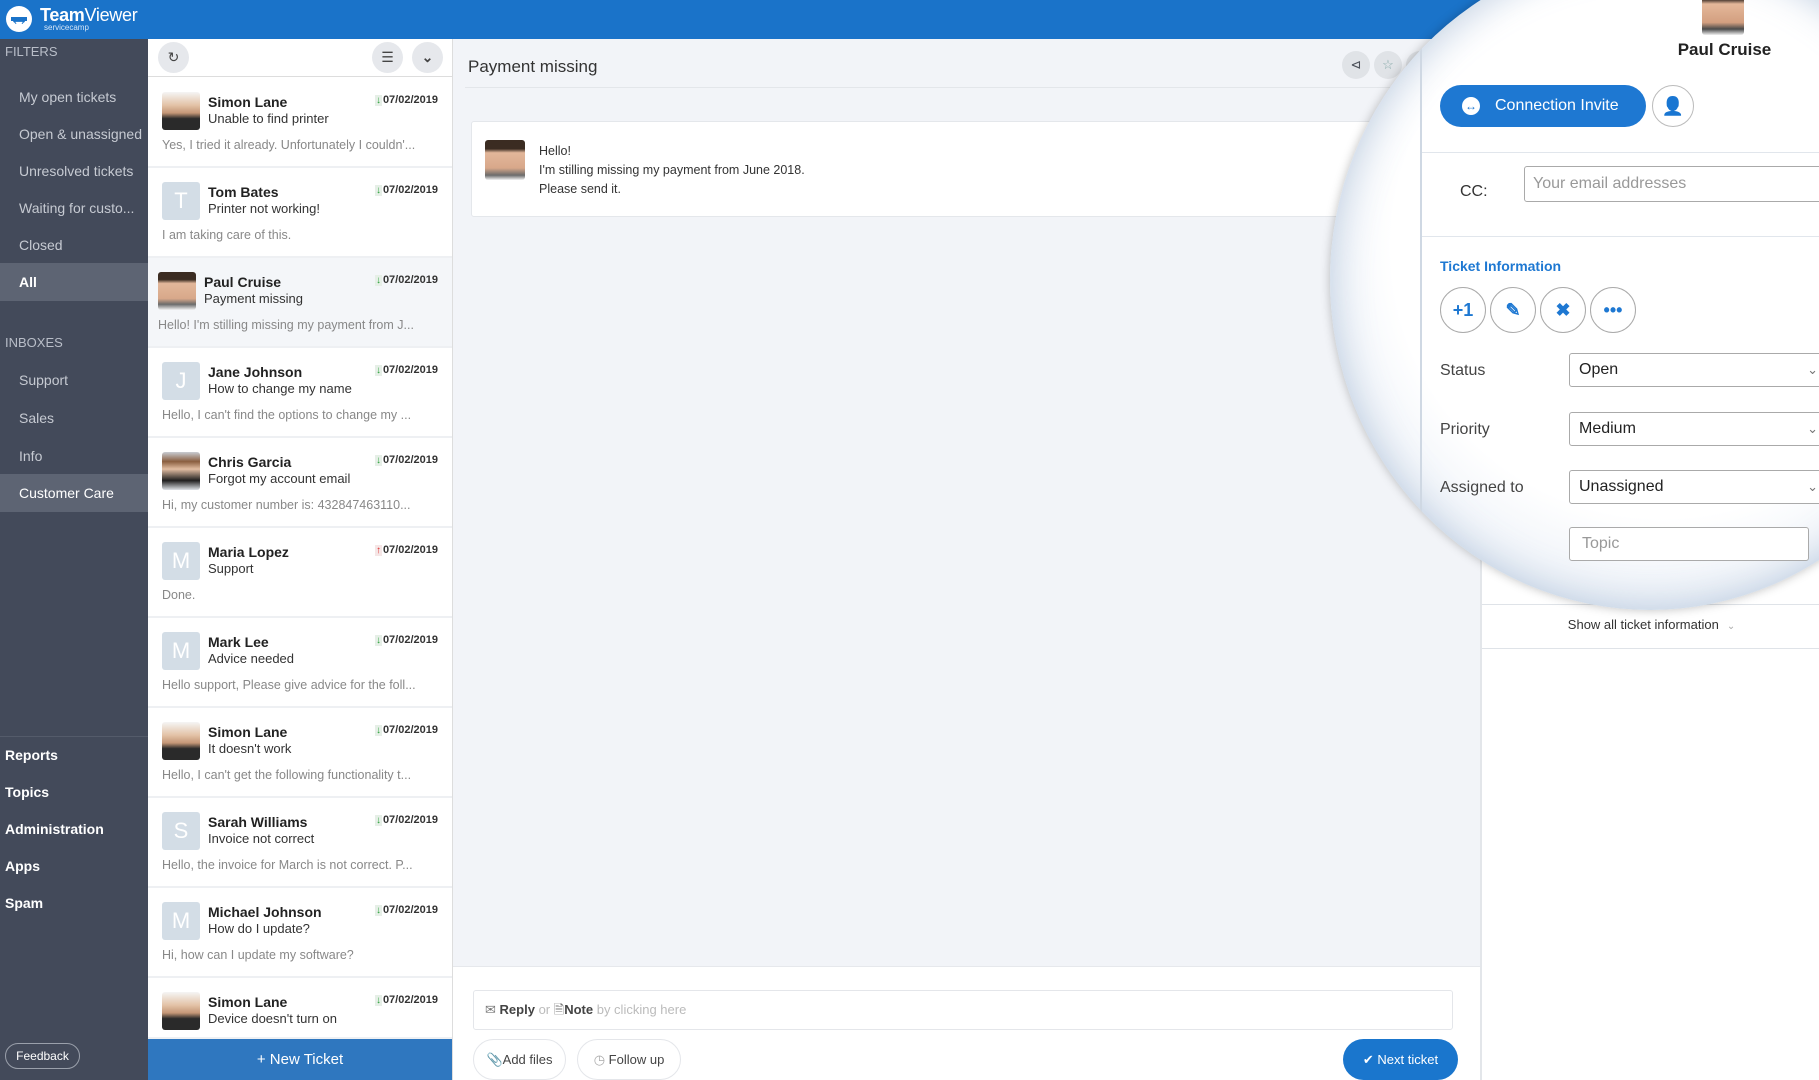 The height and width of the screenshot is (1080, 1819). What do you see at coordinates (517, 1009) in the screenshot?
I see `reply-label: Reply` at bounding box center [517, 1009].